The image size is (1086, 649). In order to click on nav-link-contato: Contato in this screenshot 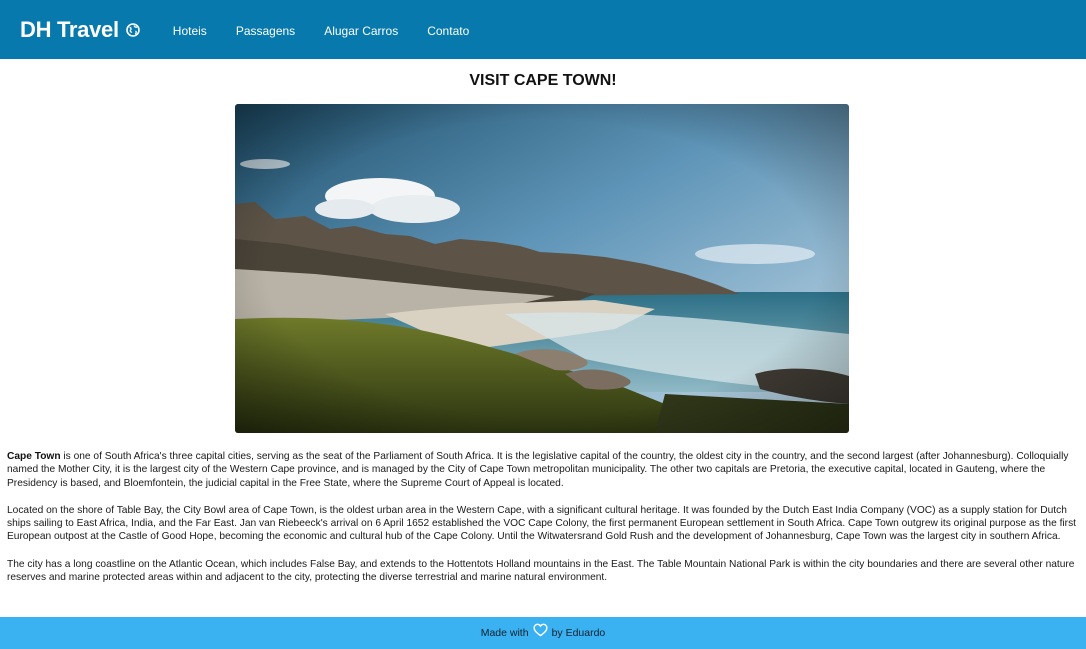, I will do `click(448, 31)`.